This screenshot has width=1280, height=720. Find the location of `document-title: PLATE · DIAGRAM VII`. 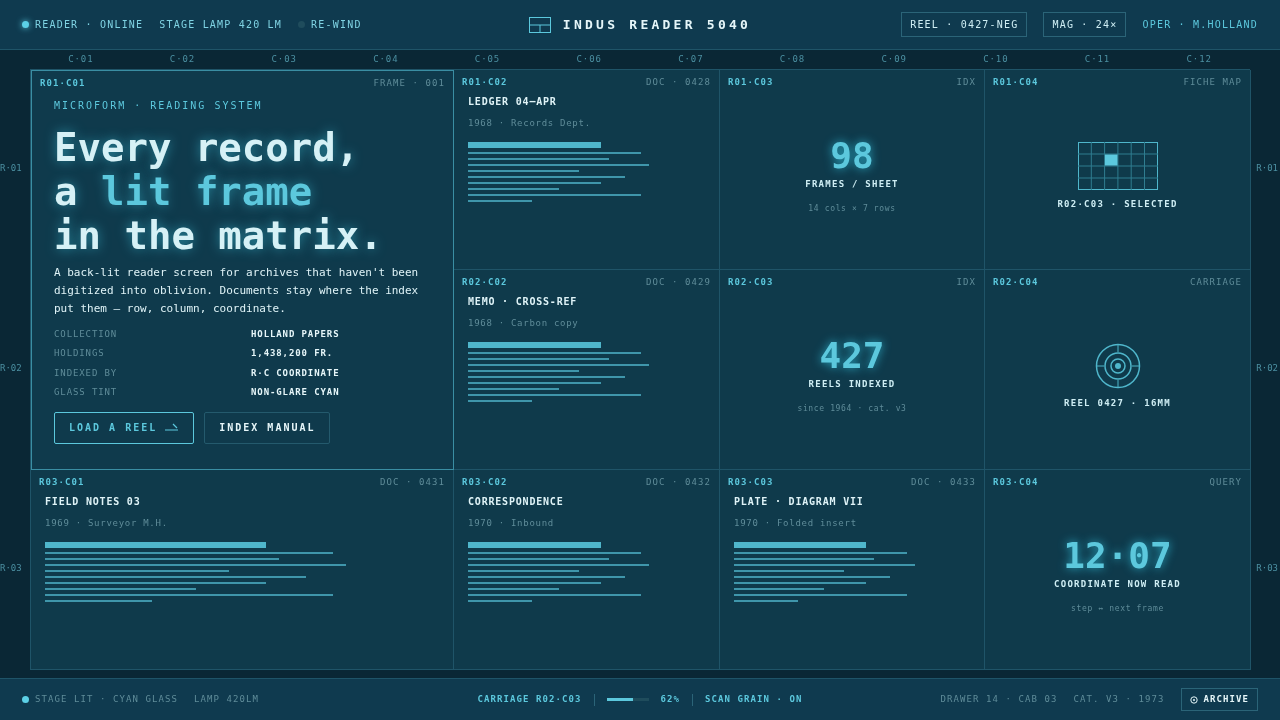

document-title: PLATE · DIAGRAM VII is located at coordinates (799, 501).